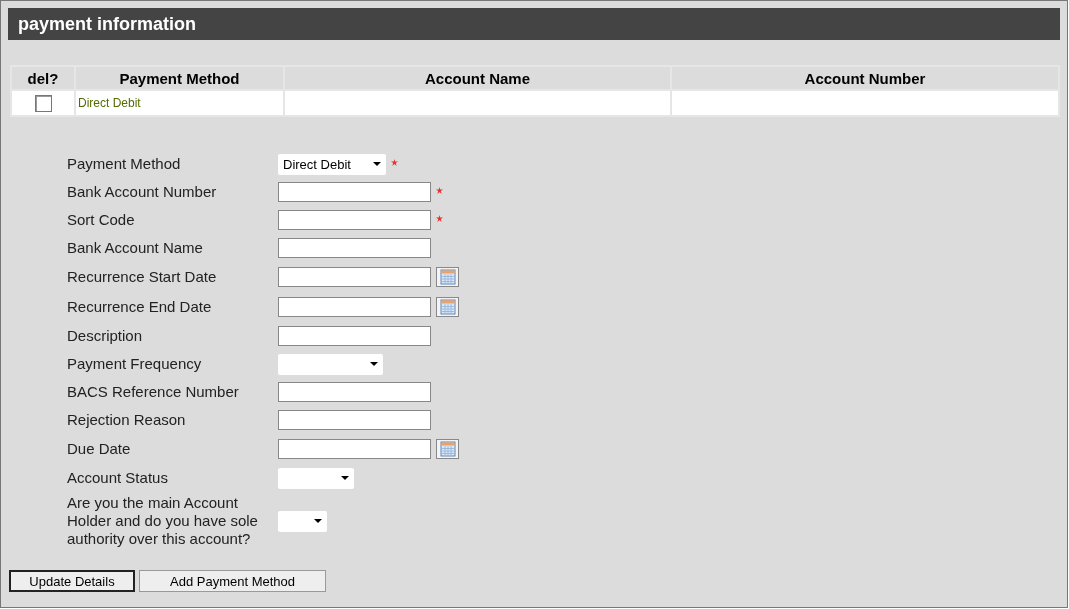  Describe the element at coordinates (127, 420) in the screenshot. I see `field-label: Rejection Reason` at that location.